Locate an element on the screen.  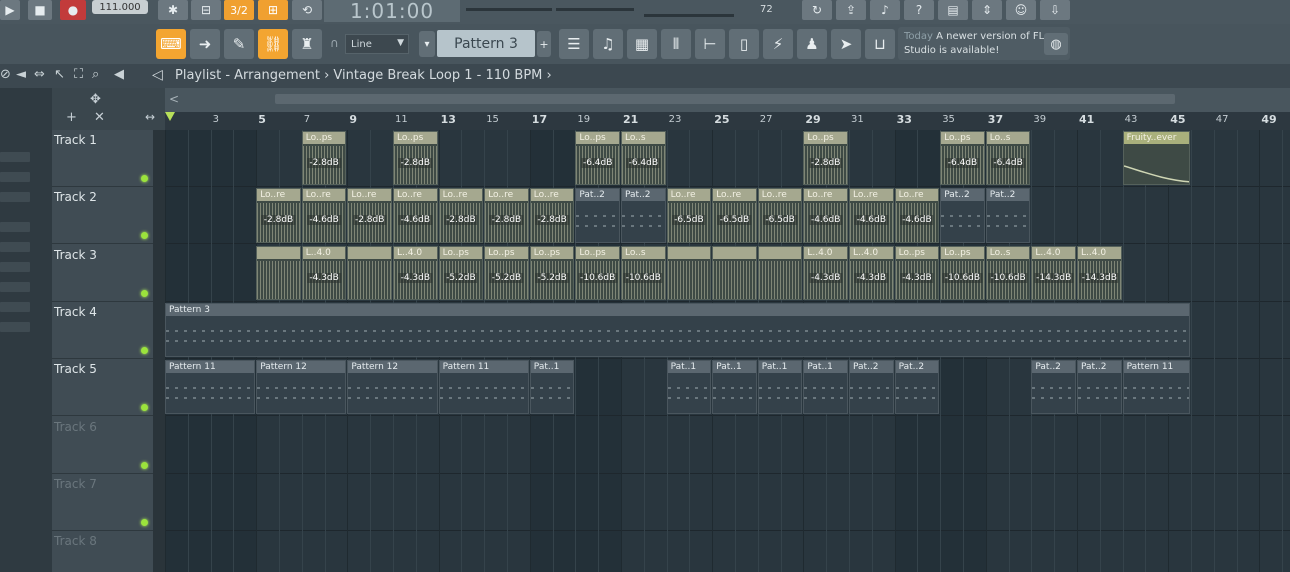
swap-icon: ⇔ is located at coordinates (39, 74).